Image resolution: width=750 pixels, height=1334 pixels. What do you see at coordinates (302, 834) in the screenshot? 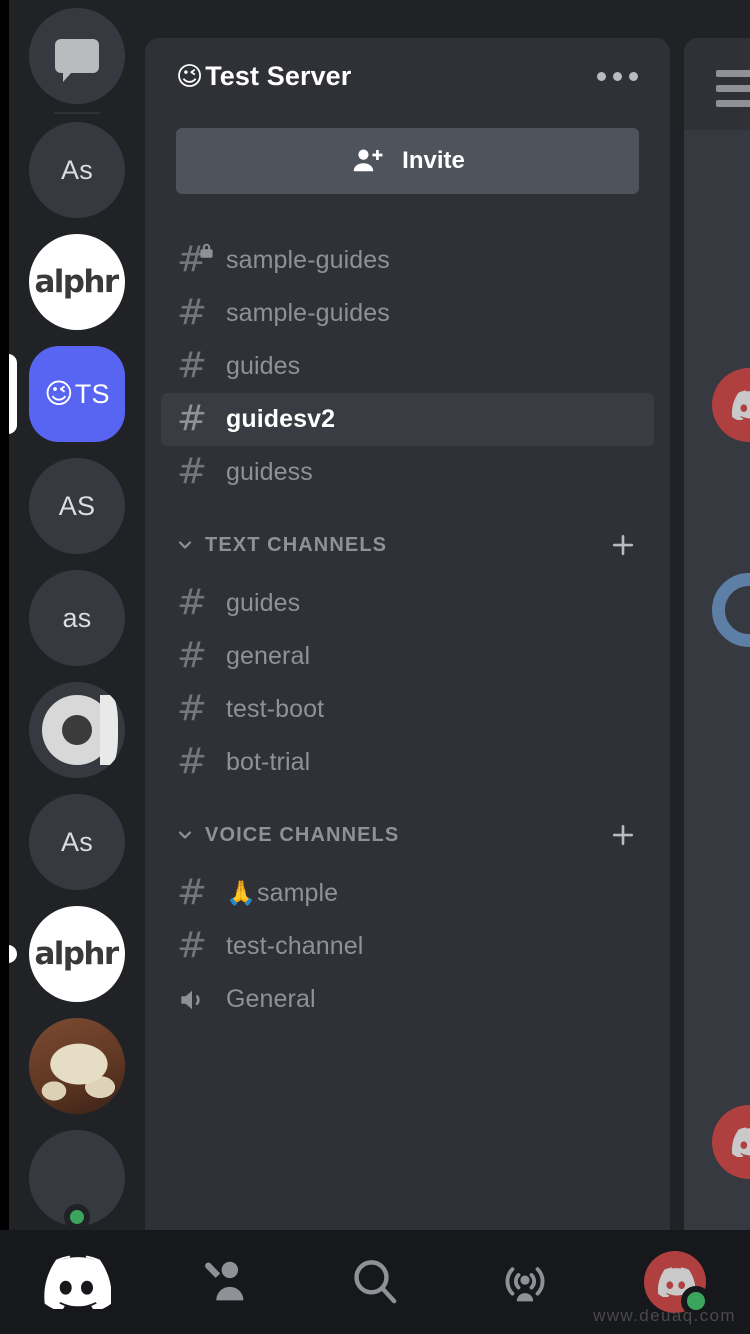
I see `category-label: VOICE CHANNELS` at bounding box center [302, 834].